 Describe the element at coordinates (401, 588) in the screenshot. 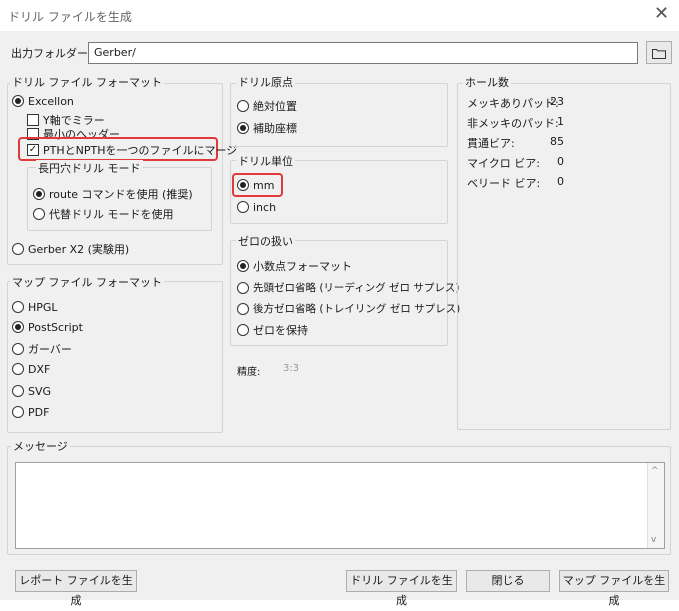

I see `generate-drill-button: ドリル ファイルを生成` at that location.